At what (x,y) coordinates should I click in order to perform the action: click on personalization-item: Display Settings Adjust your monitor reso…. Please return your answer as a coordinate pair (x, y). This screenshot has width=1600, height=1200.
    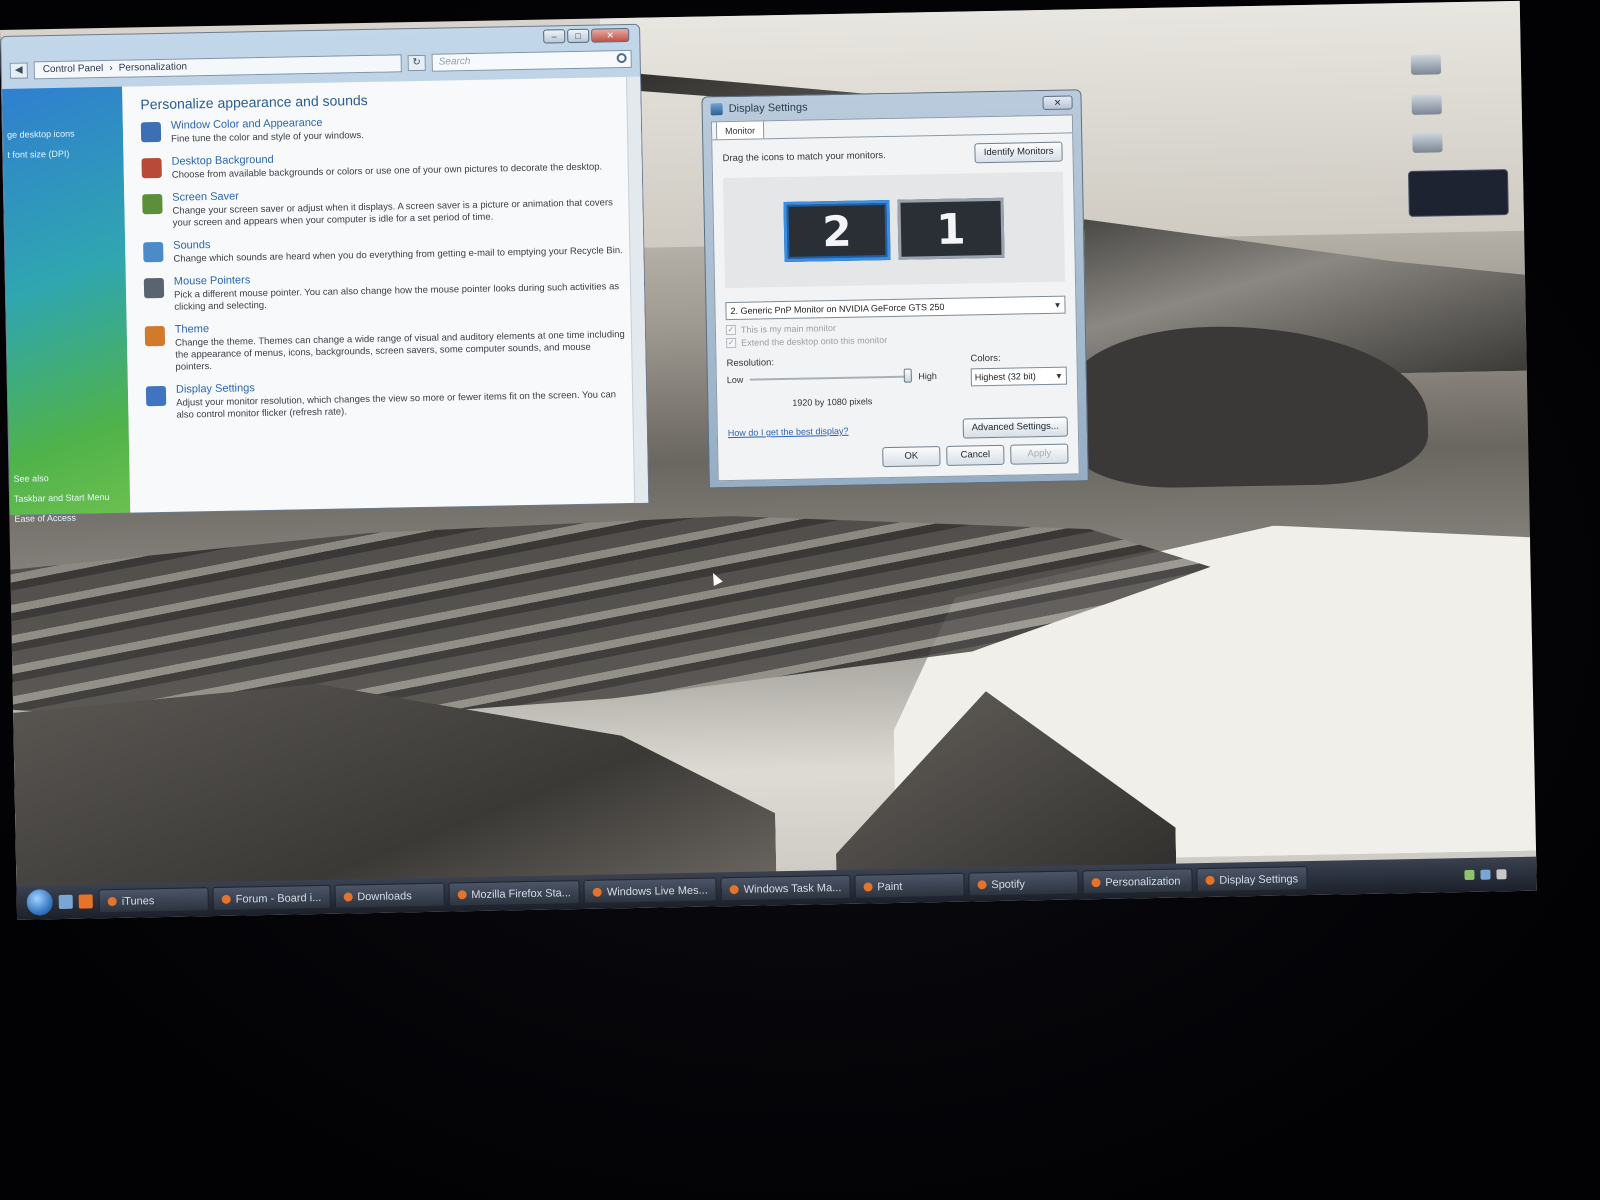
    Looking at the image, I should click on (387, 398).